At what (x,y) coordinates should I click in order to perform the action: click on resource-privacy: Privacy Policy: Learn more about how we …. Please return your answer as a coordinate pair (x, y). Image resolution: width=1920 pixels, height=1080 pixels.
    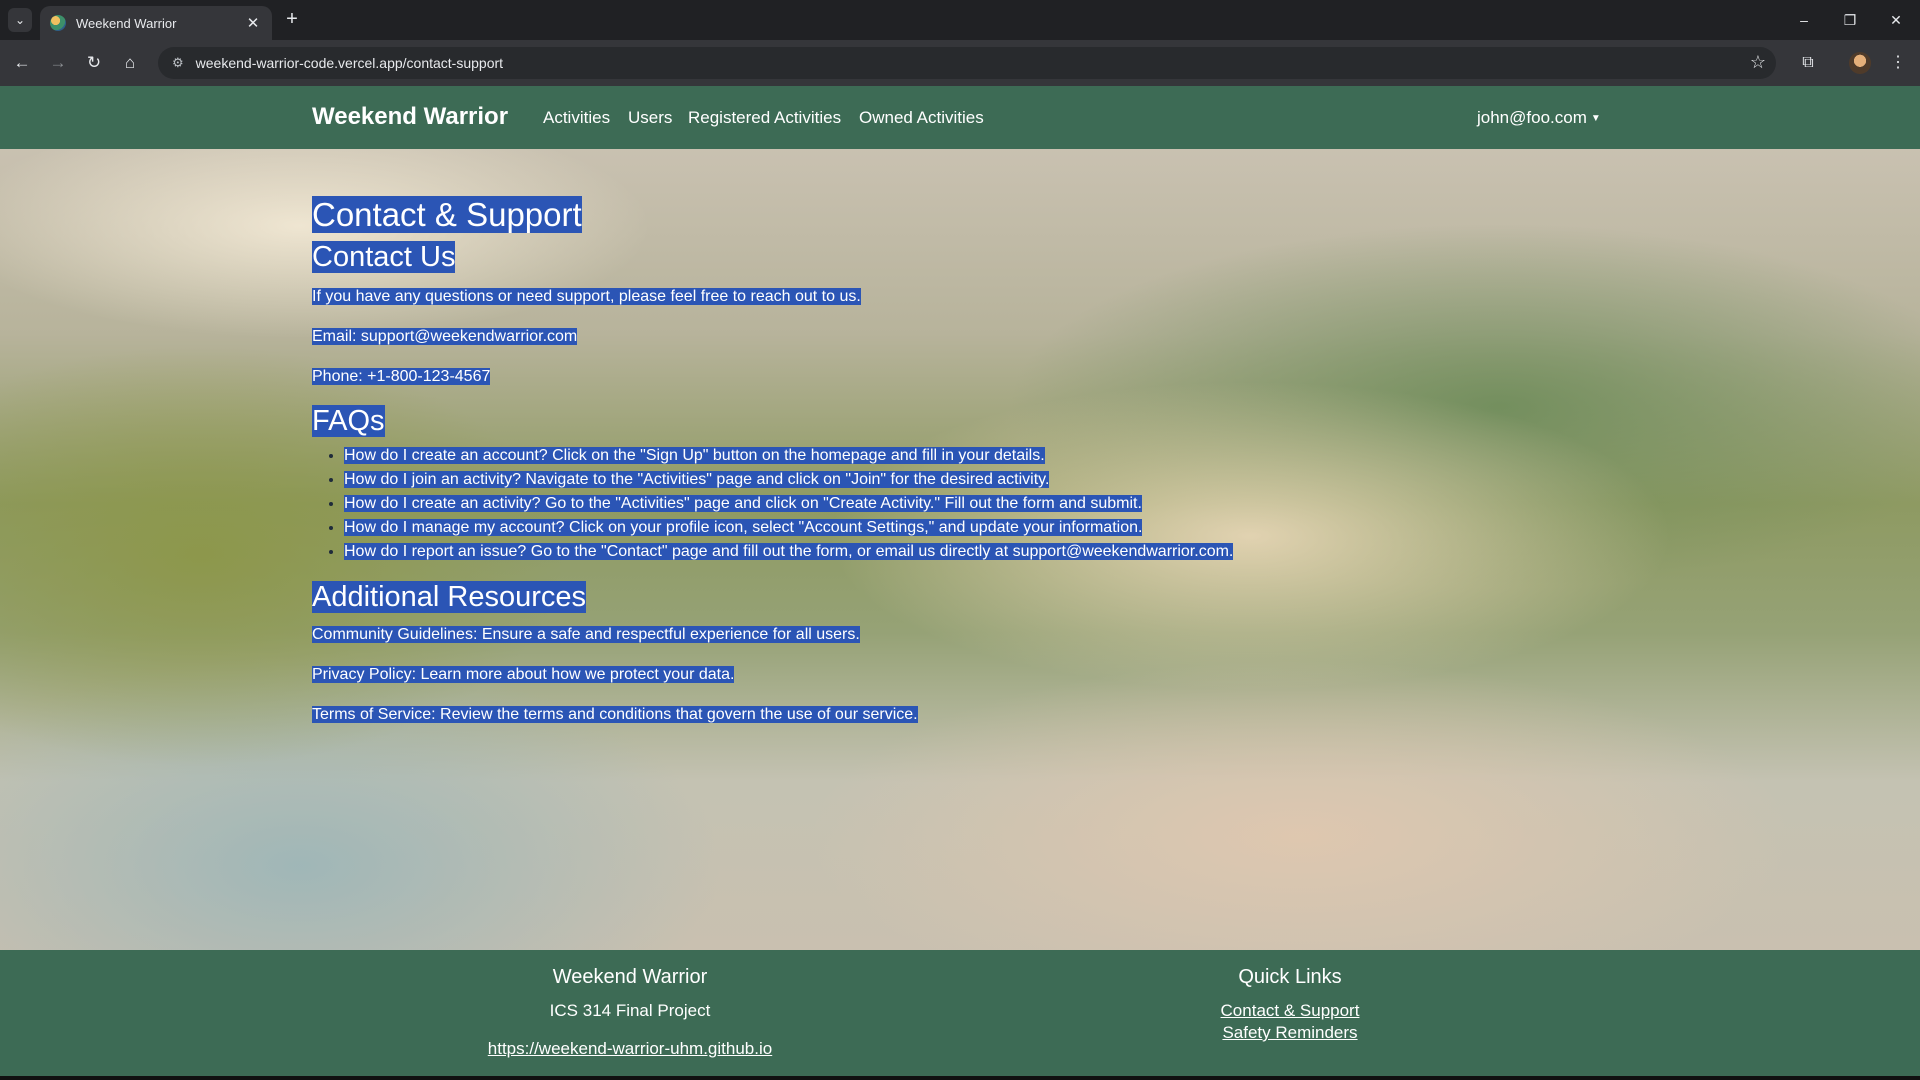
    Looking at the image, I should click on (523, 674).